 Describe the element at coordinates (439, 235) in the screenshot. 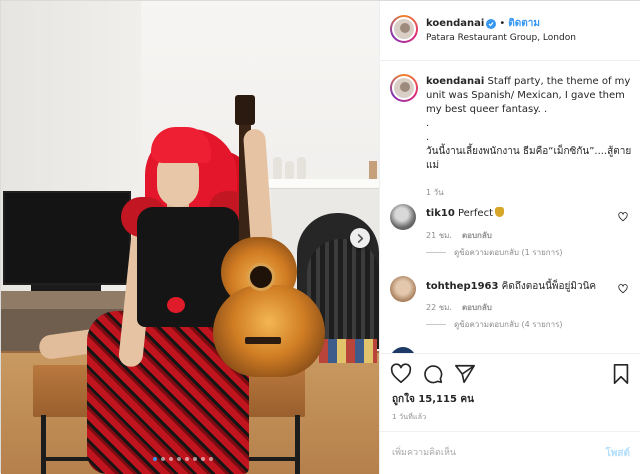

I see `comment-time: 21 ชม.` at that location.